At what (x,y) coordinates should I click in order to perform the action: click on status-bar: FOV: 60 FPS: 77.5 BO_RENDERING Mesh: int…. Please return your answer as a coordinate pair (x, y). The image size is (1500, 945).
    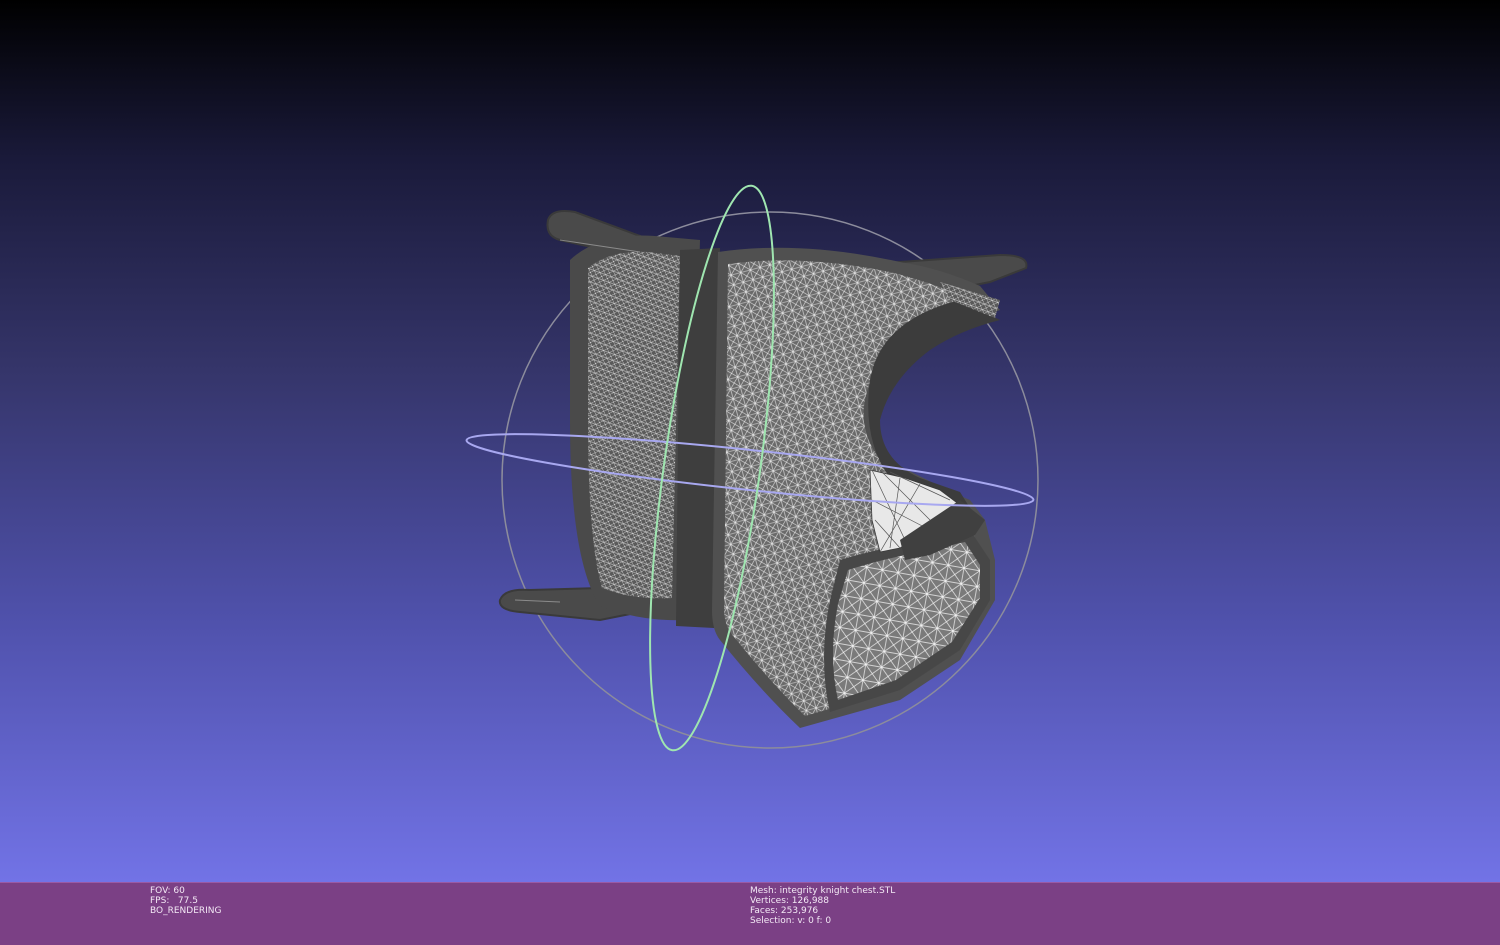
    Looking at the image, I should click on (750, 913).